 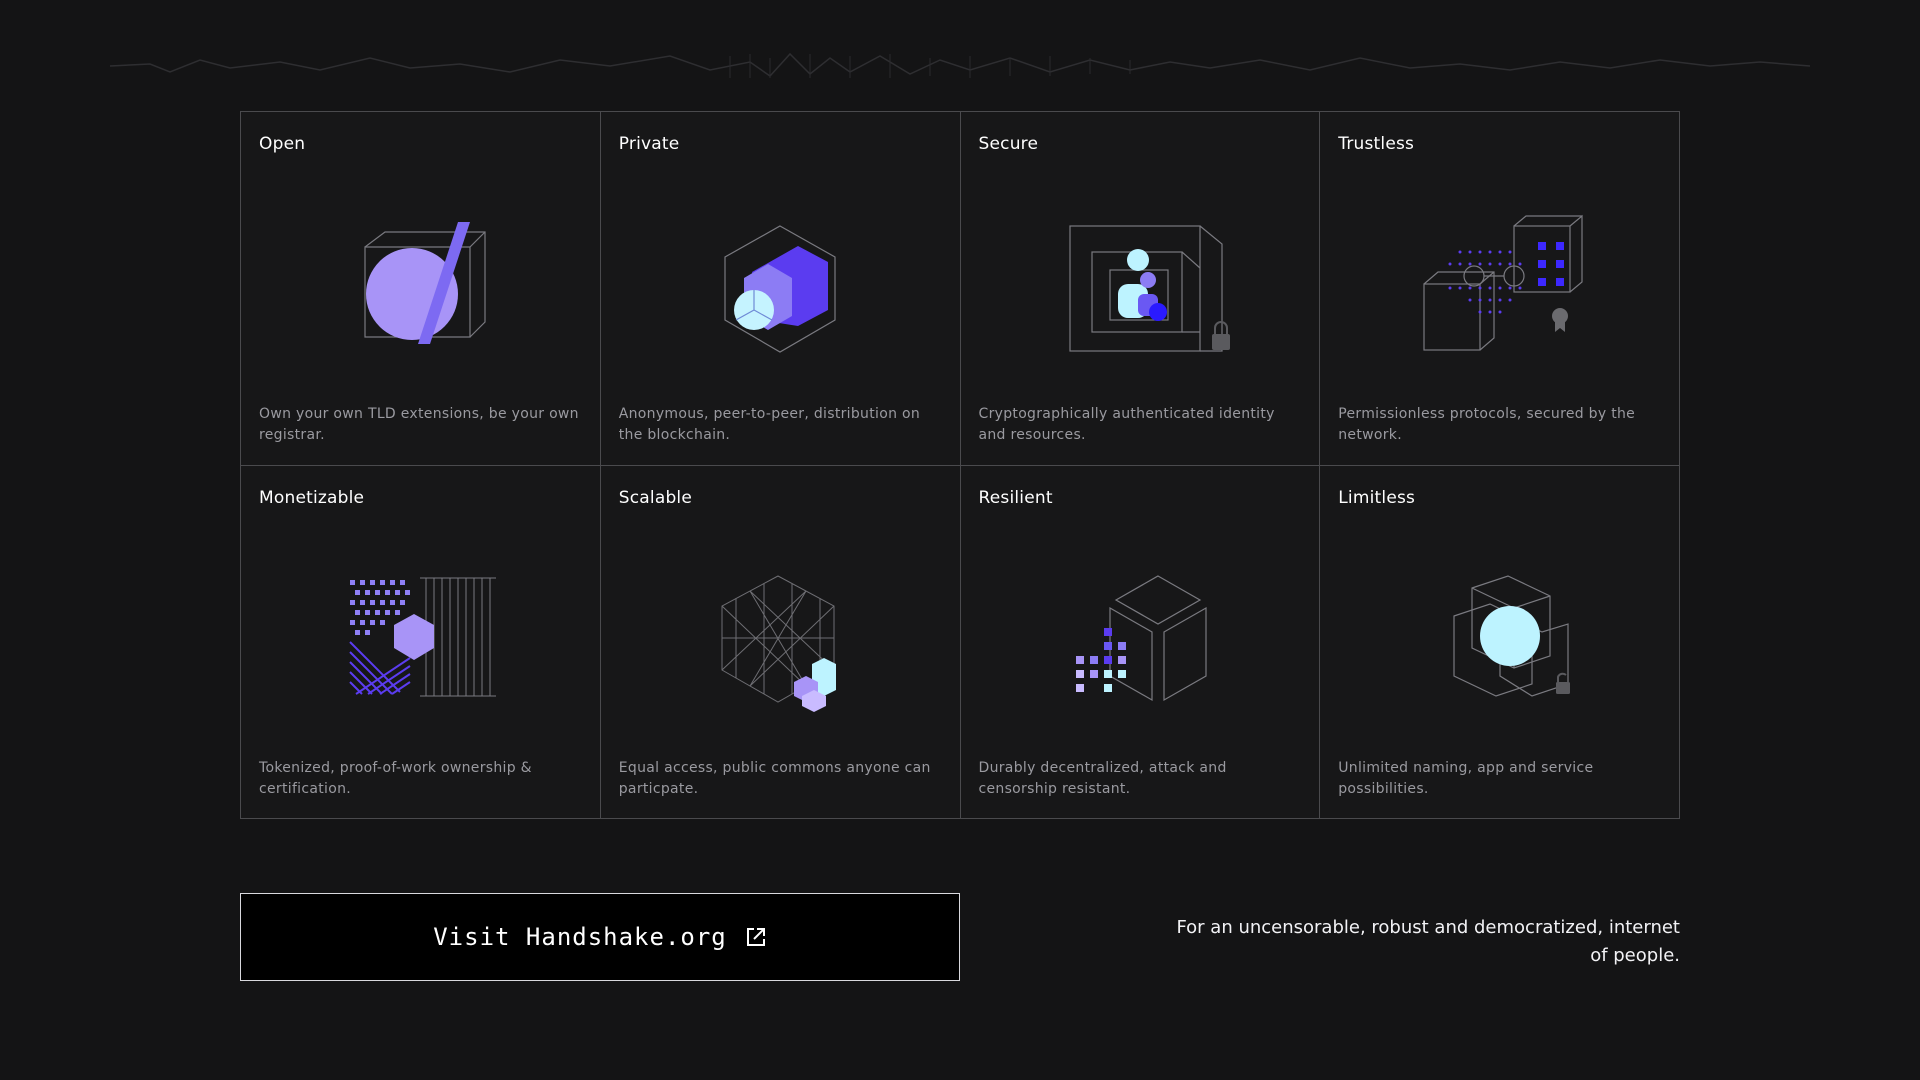 I want to click on decorative-scribble-line, so click(x=960, y=65).